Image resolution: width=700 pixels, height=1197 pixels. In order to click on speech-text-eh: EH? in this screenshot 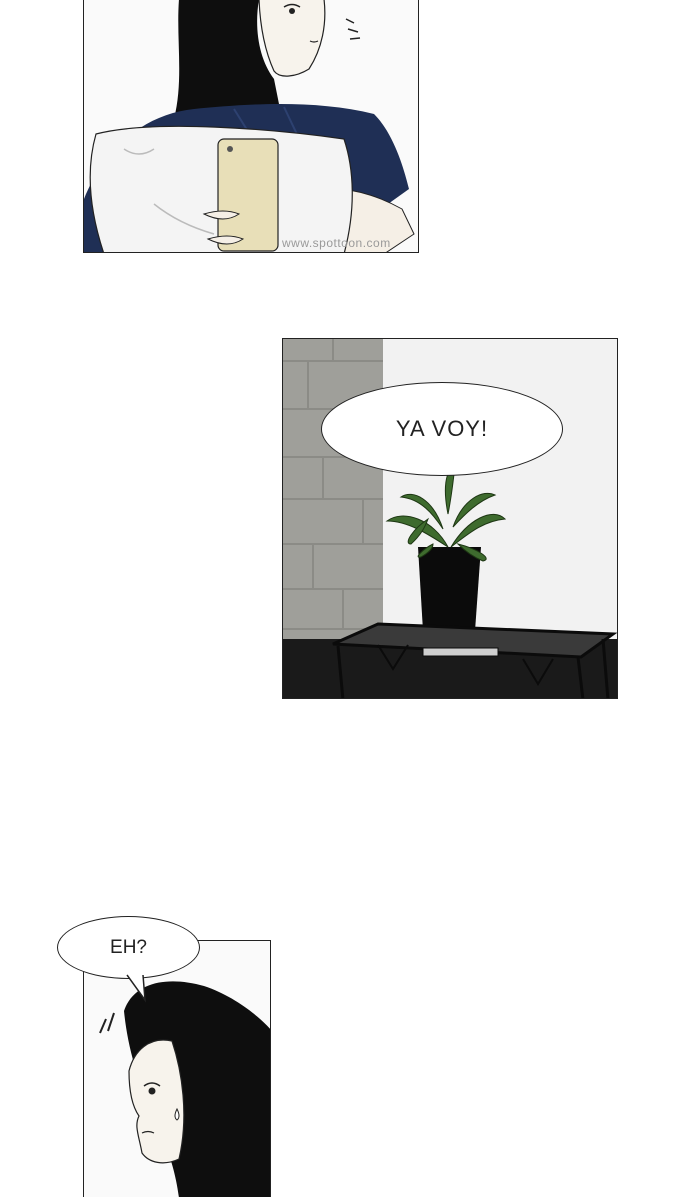, I will do `click(128, 947)`.